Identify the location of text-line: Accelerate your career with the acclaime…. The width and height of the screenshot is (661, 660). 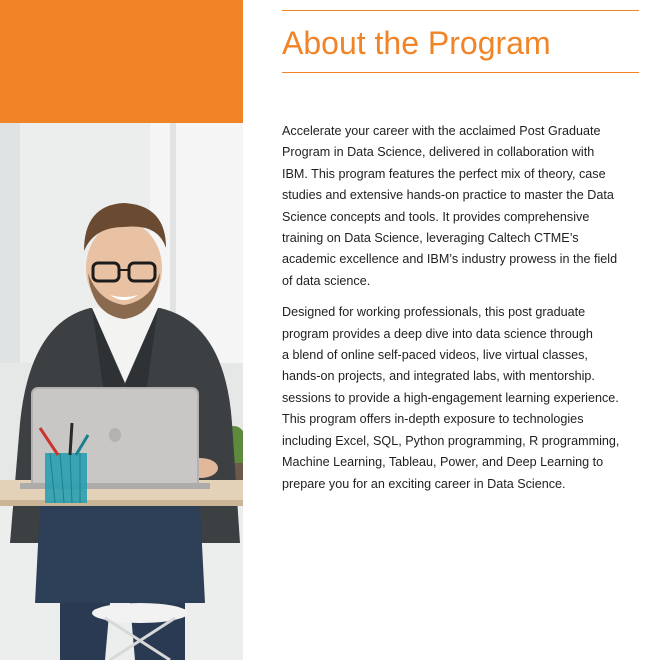
(441, 131).